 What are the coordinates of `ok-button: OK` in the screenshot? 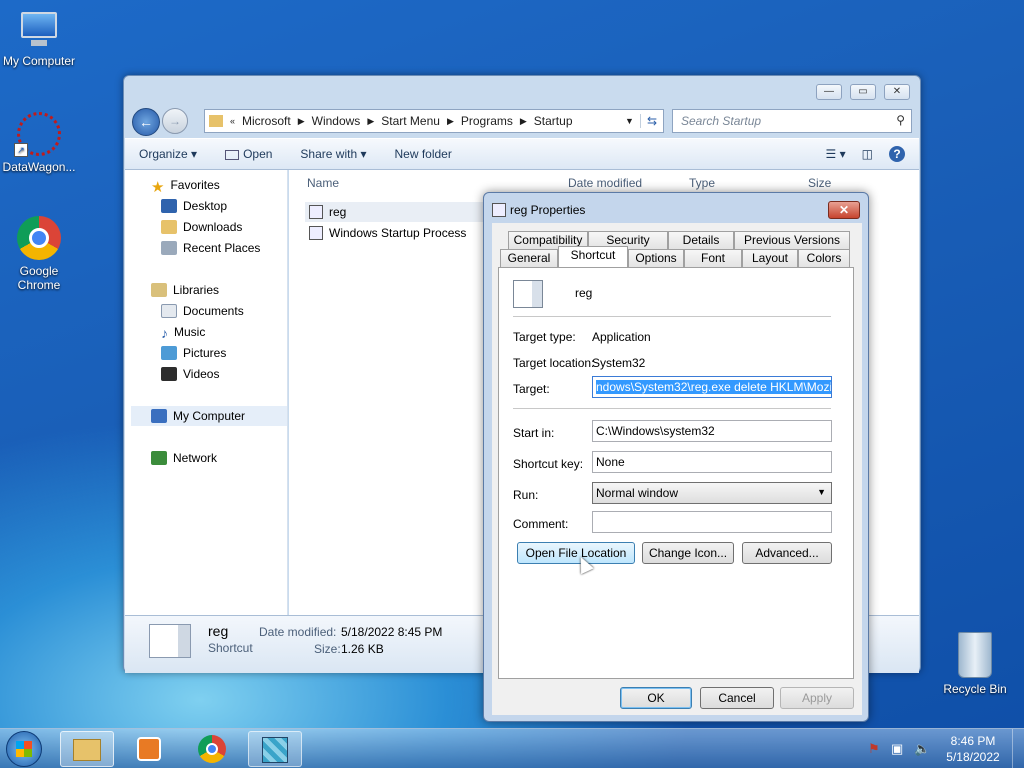 It's located at (656, 698).